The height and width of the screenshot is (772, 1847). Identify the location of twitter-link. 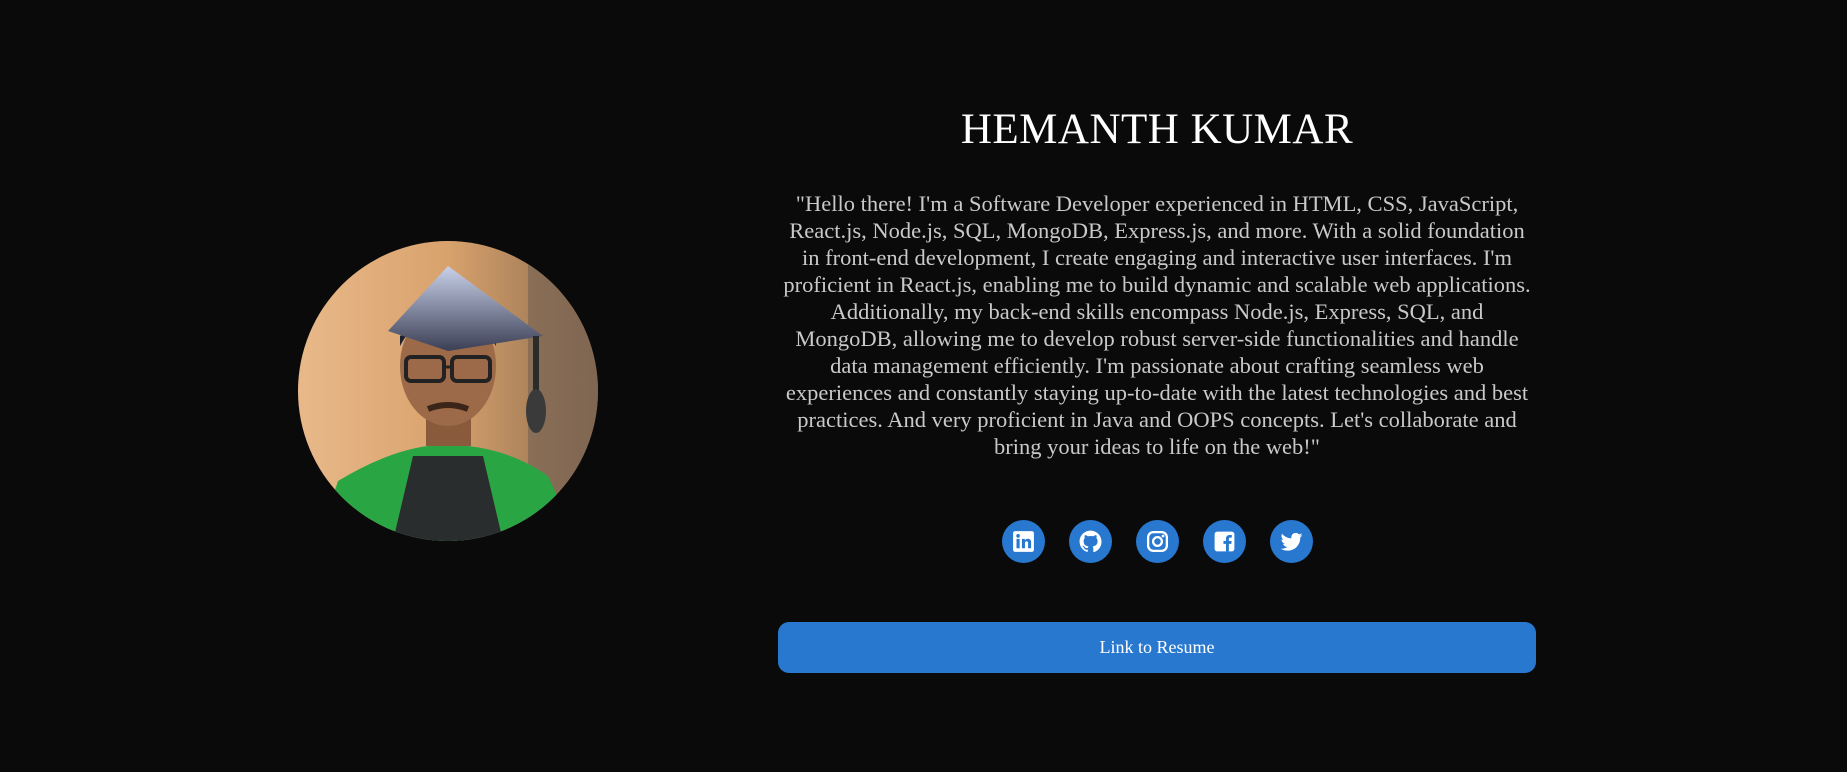
(1291, 541).